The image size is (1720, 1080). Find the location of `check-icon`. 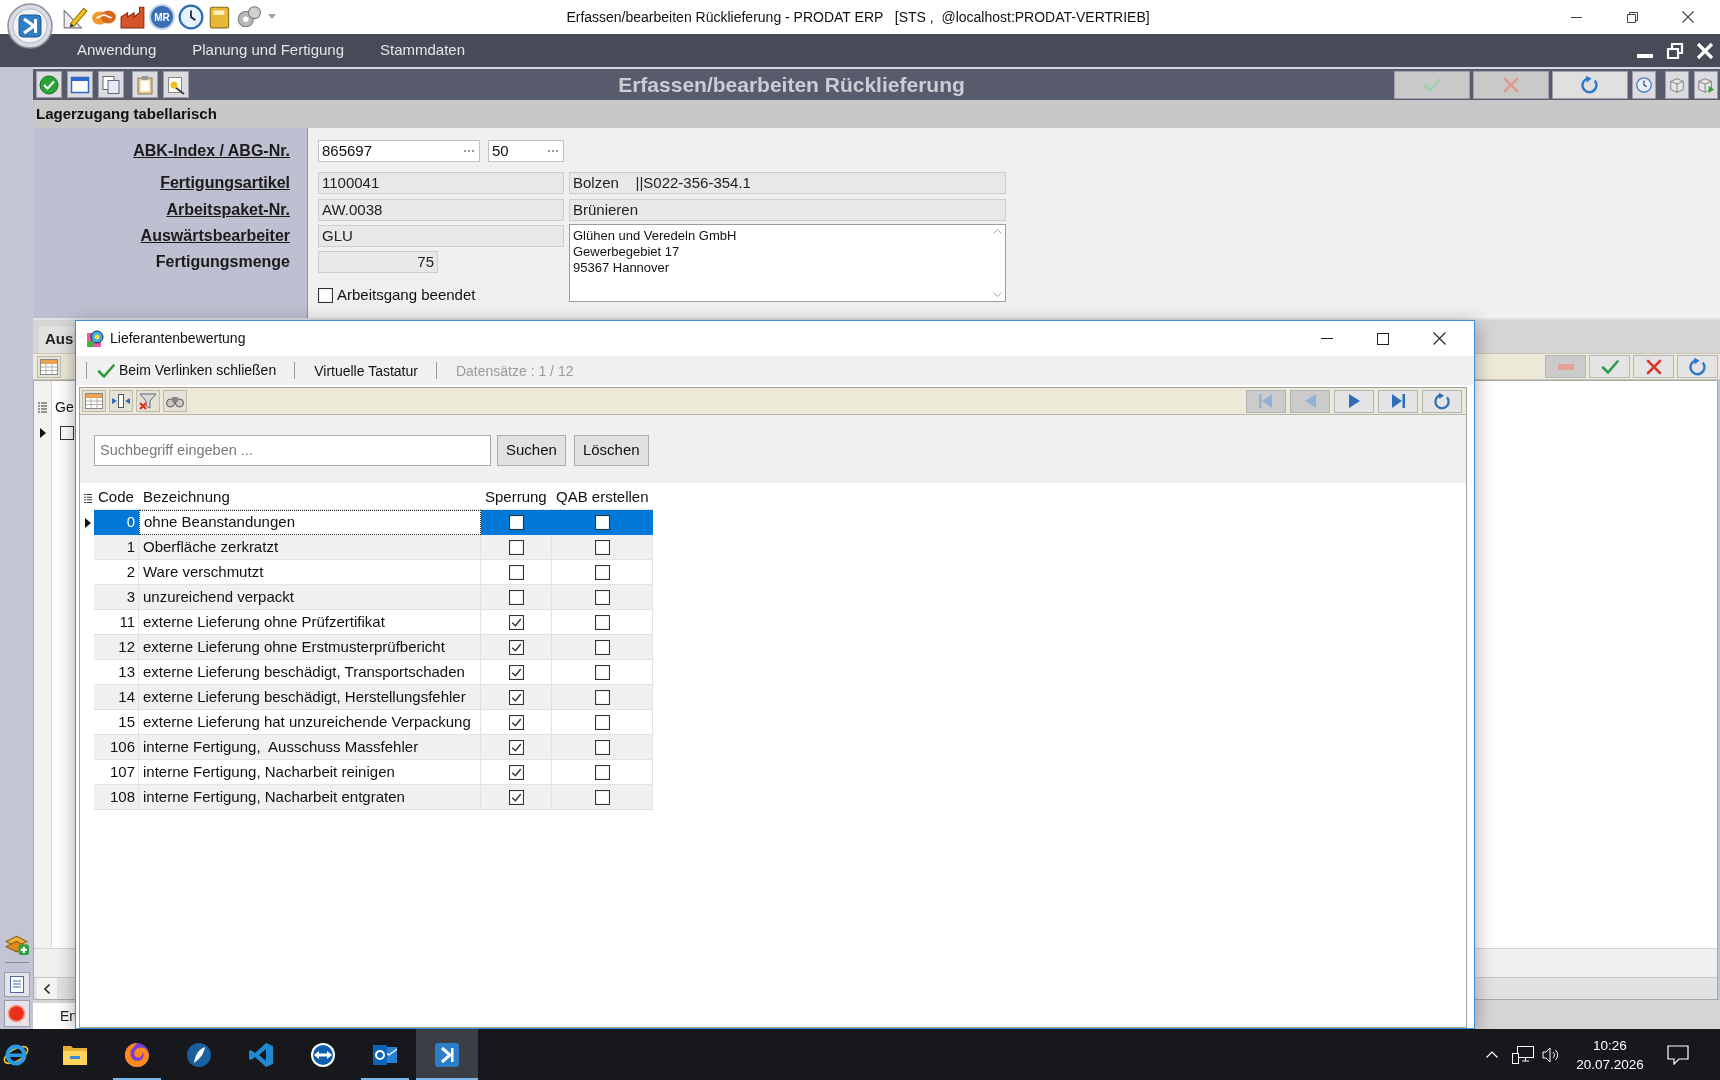

check-icon is located at coordinates (1609, 366).